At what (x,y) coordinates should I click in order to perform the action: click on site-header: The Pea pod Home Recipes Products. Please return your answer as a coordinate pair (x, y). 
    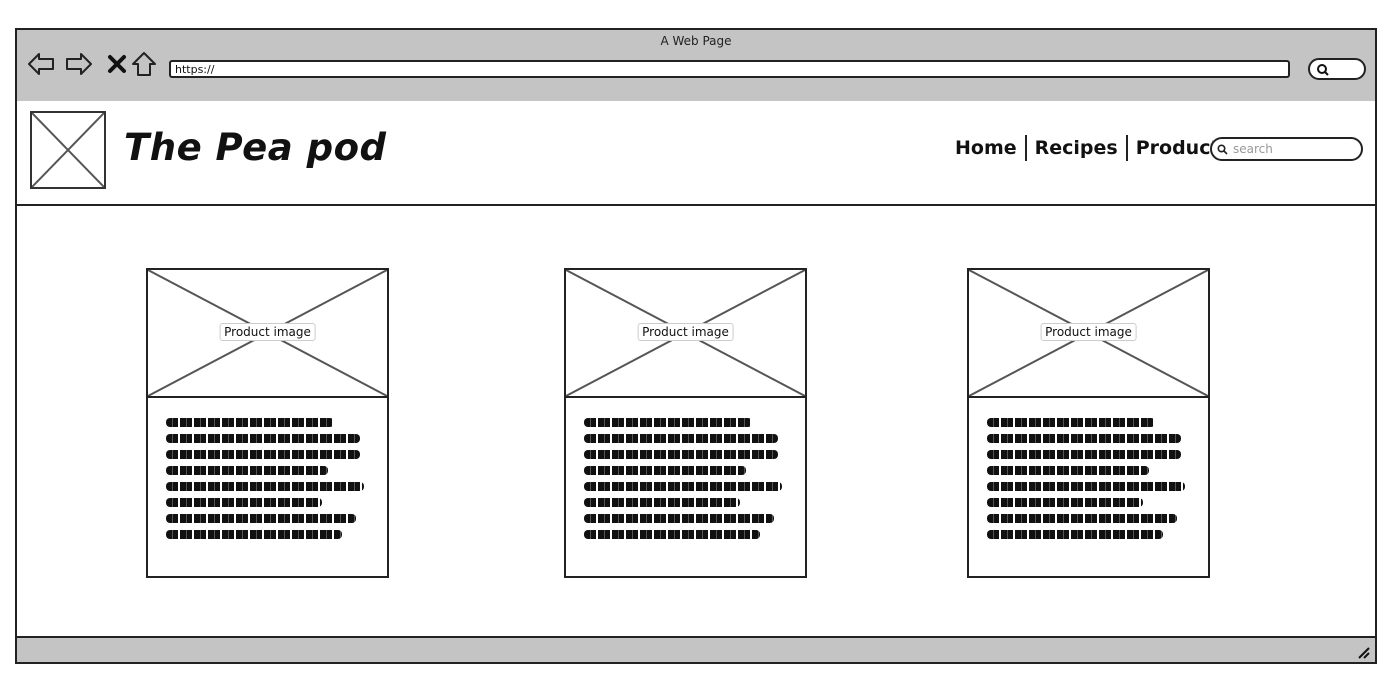
    Looking at the image, I should click on (696, 153).